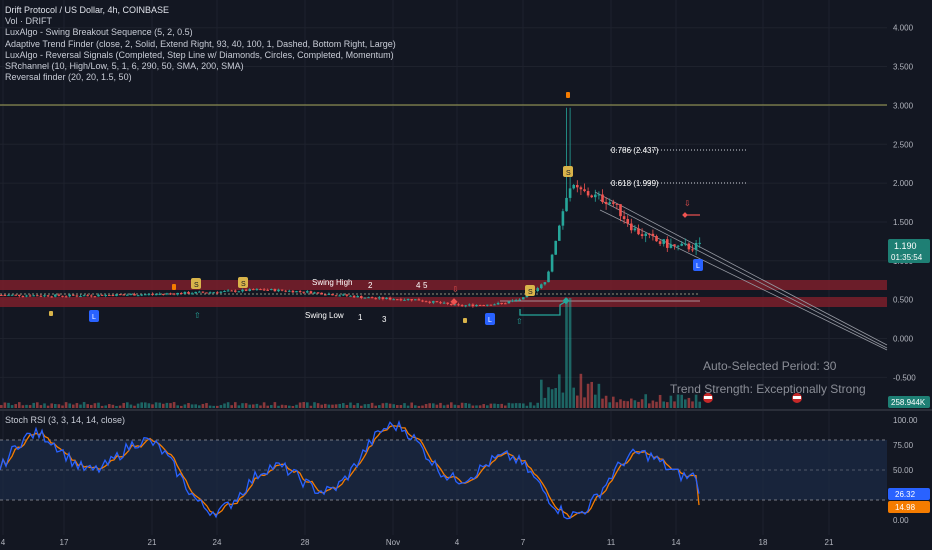 The image size is (932, 550). What do you see at coordinates (200, 21) in the screenshot?
I see `indicator-volume: Vol · DRIFT` at bounding box center [200, 21].